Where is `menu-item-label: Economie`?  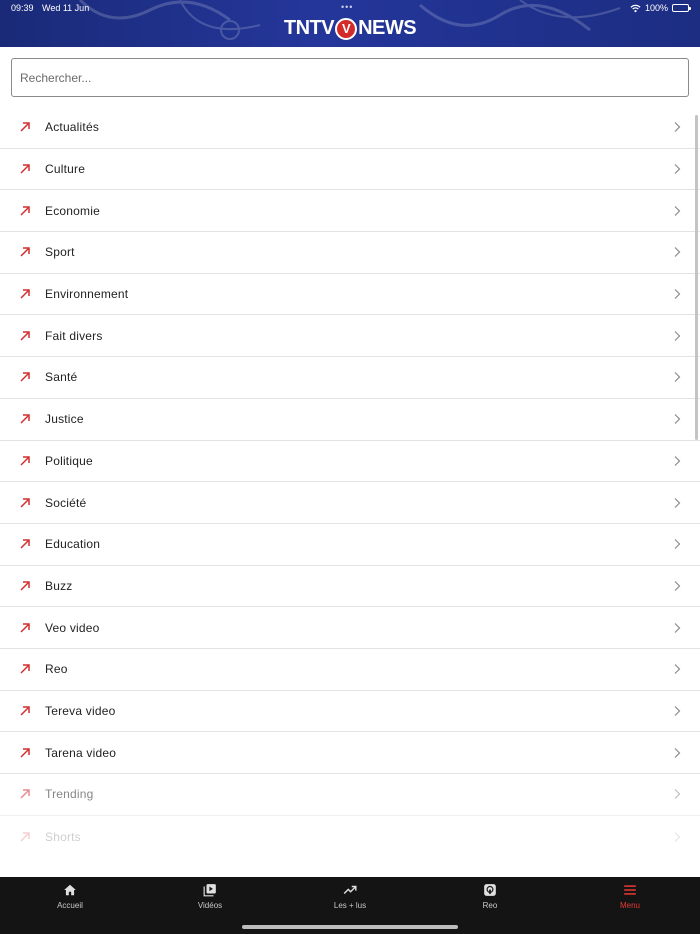
menu-item-label: Economie is located at coordinates (72, 210).